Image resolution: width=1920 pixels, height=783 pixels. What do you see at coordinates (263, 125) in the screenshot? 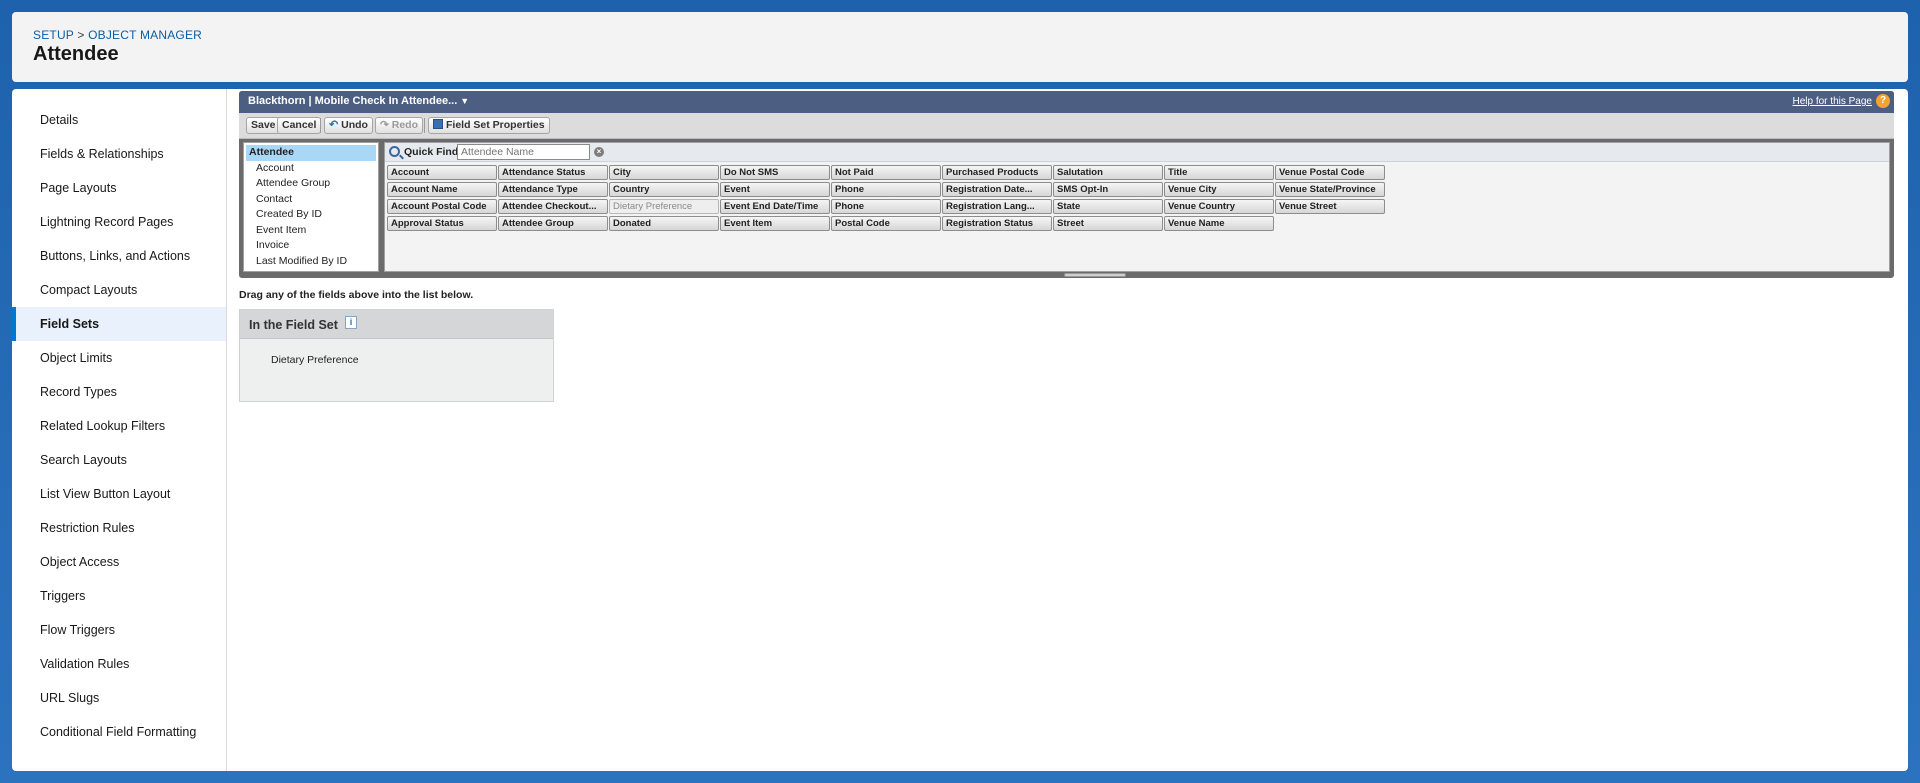
I see `save-button: Save` at bounding box center [263, 125].